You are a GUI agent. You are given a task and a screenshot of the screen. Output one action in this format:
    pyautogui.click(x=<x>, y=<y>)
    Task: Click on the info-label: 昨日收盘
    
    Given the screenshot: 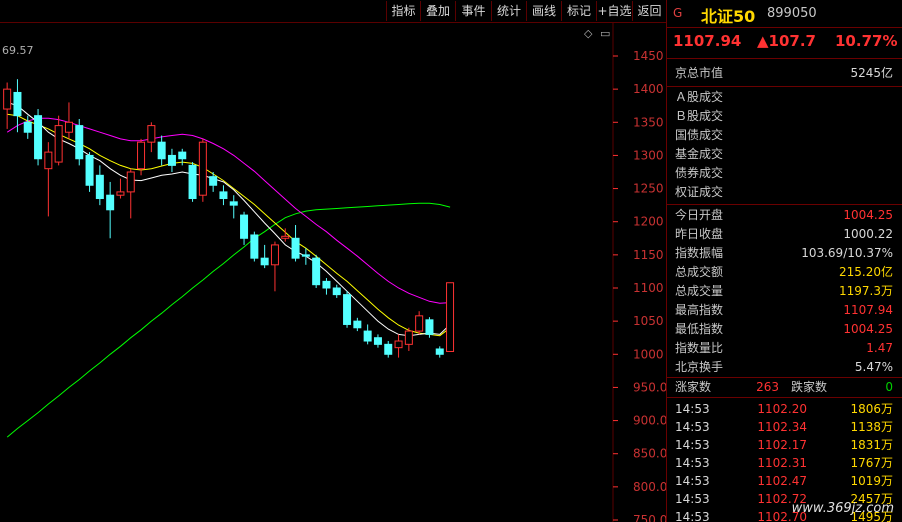 What is the action you would take?
    pyautogui.click(x=699, y=234)
    